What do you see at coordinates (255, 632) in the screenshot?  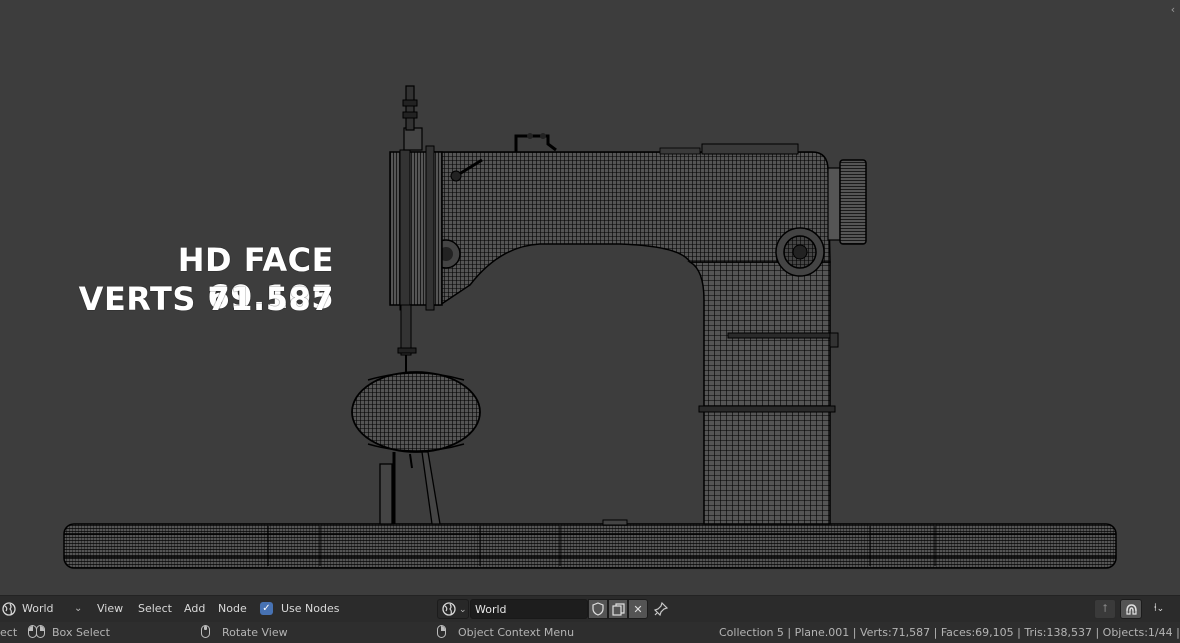 I see `status-rotate-view-hint: Rotate View` at bounding box center [255, 632].